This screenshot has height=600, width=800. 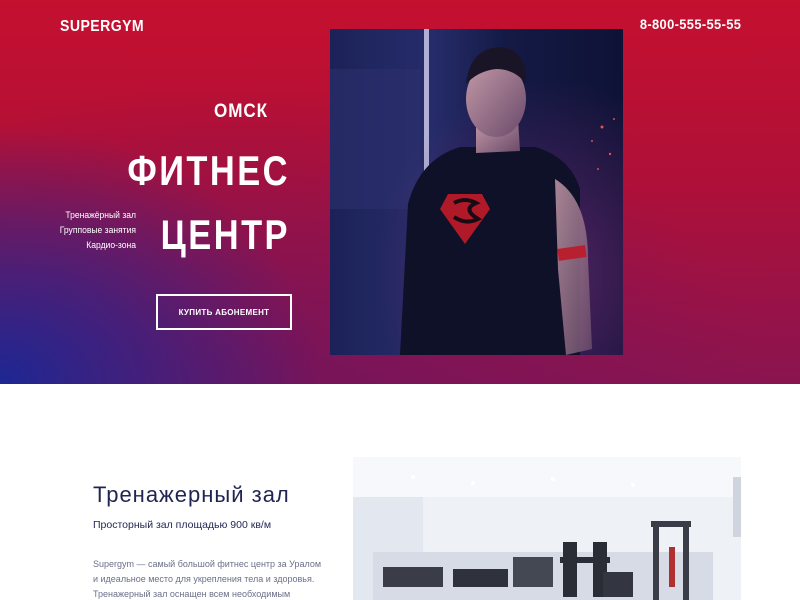 I want to click on buy-membership-button: КУПИТЬ АБОНЕМЕНТ, so click(x=224, y=312).